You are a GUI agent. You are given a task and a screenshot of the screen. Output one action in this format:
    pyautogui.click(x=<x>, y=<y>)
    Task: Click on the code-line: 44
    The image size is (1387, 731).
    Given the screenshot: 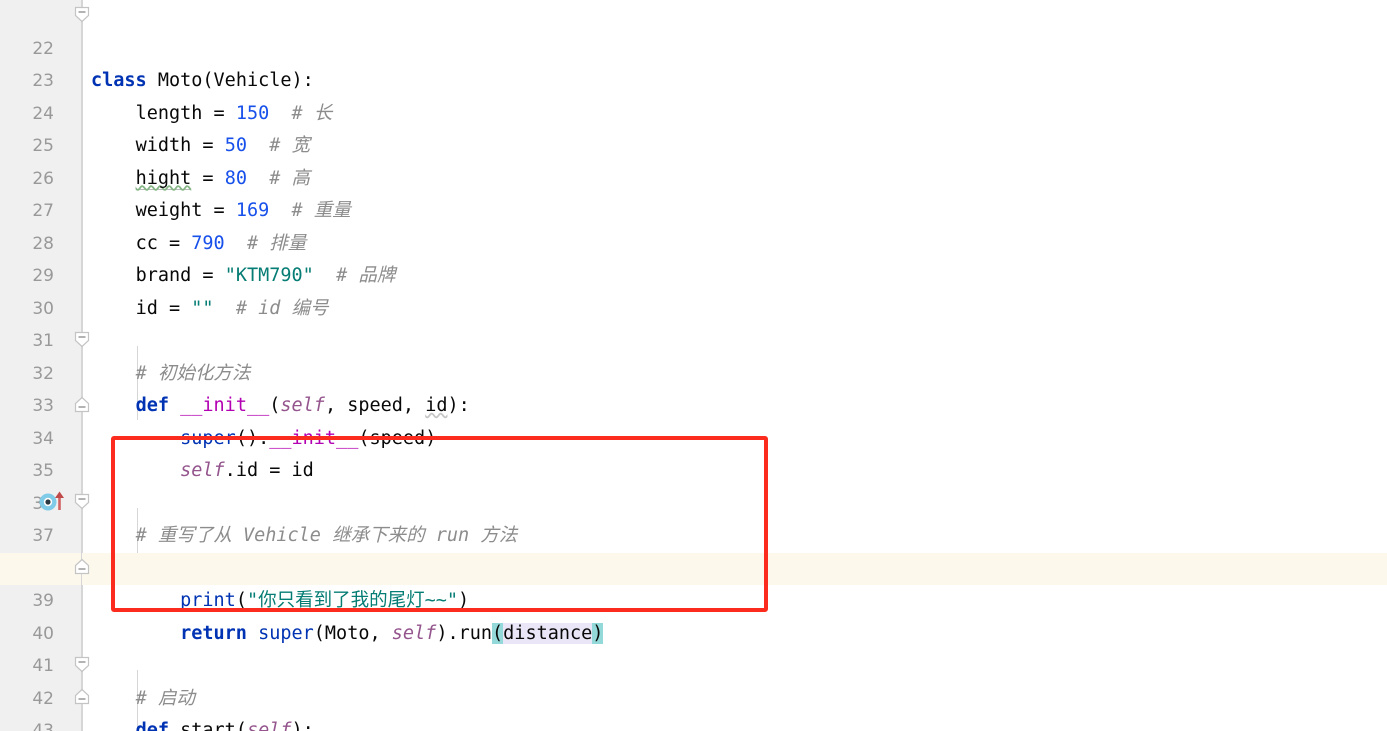 What is the action you would take?
    pyautogui.click(x=693, y=723)
    